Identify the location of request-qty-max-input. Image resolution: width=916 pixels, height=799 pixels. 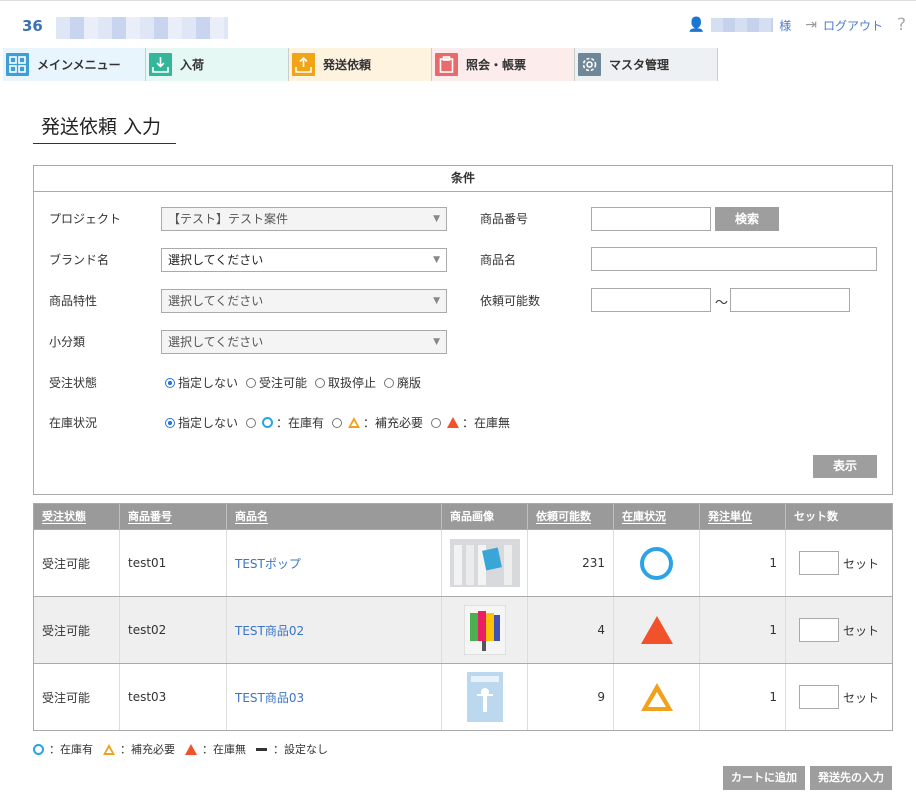
(790, 300).